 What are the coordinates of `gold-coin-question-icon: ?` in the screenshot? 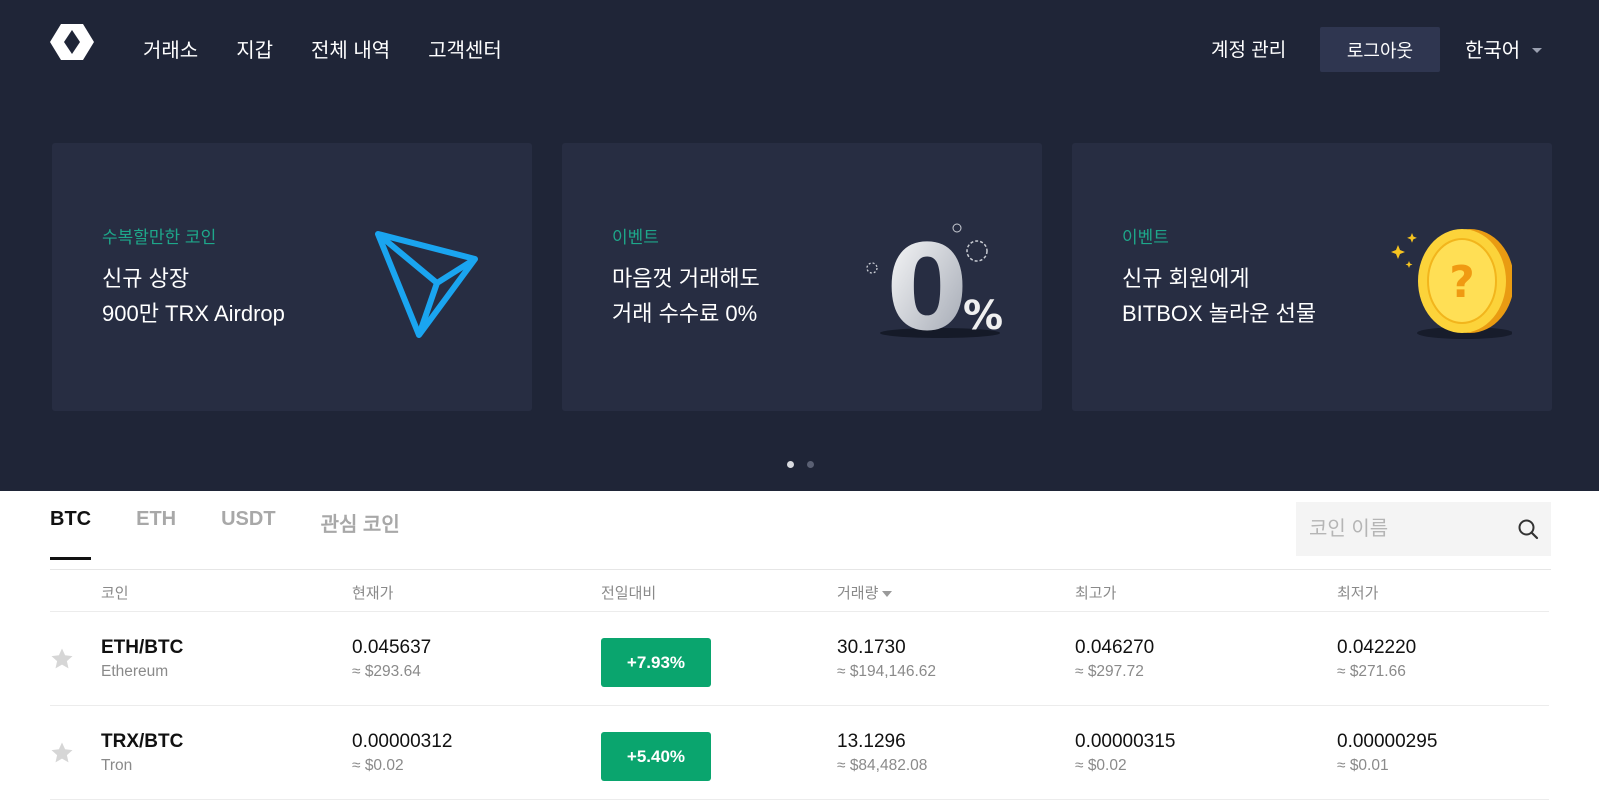 It's located at (1451, 284).